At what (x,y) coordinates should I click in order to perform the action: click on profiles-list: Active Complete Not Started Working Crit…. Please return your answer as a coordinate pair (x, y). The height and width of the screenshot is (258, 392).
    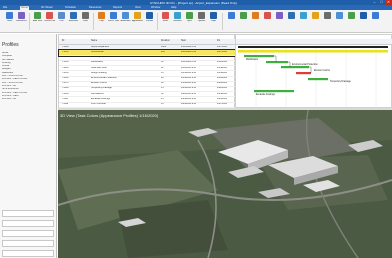
    Looking at the image, I should click on (28, 76).